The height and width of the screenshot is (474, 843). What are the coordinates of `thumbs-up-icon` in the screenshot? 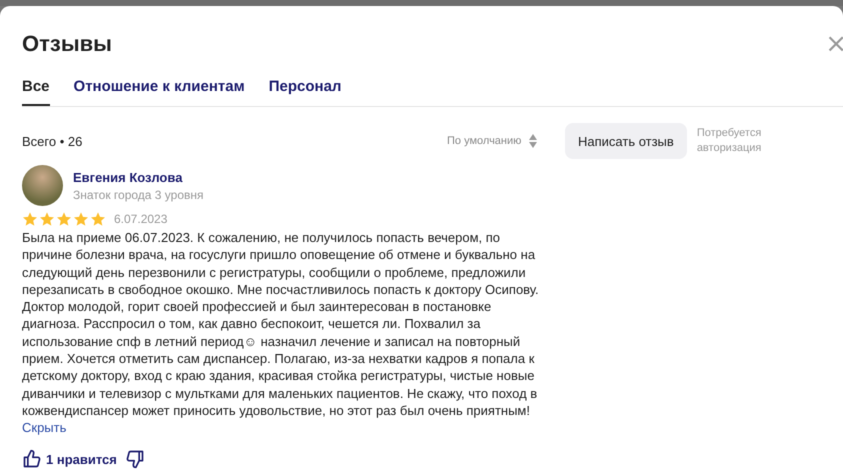 It's located at (32, 459).